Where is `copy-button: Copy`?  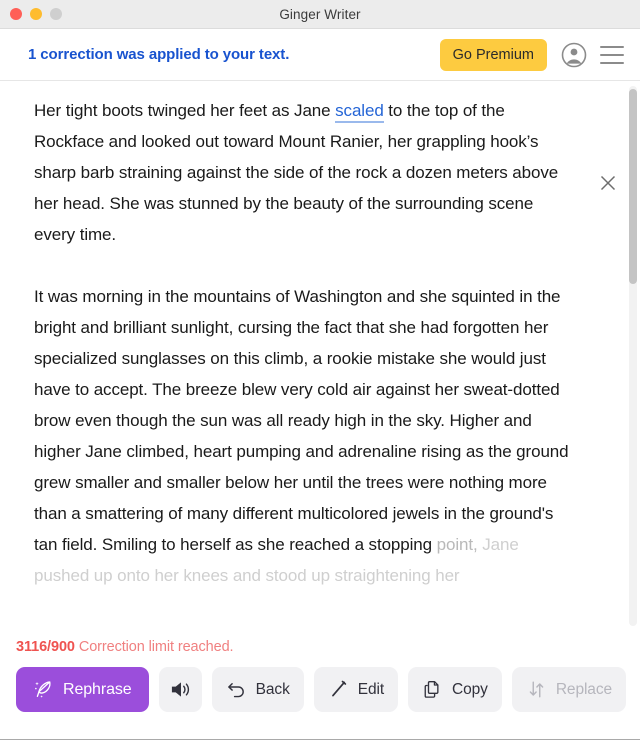
copy-button: Copy is located at coordinates (455, 689).